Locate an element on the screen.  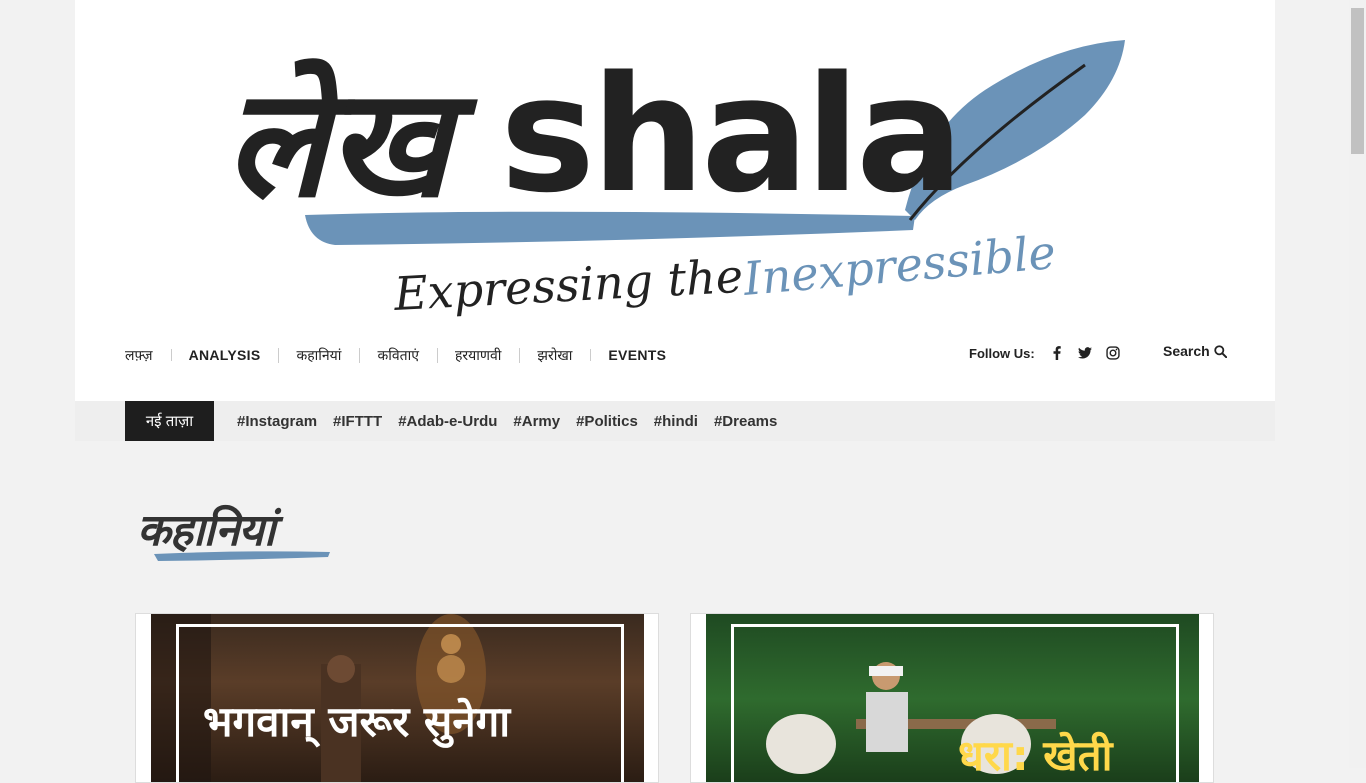
tag-link: #Adab-e-Urdu is located at coordinates (447, 421).